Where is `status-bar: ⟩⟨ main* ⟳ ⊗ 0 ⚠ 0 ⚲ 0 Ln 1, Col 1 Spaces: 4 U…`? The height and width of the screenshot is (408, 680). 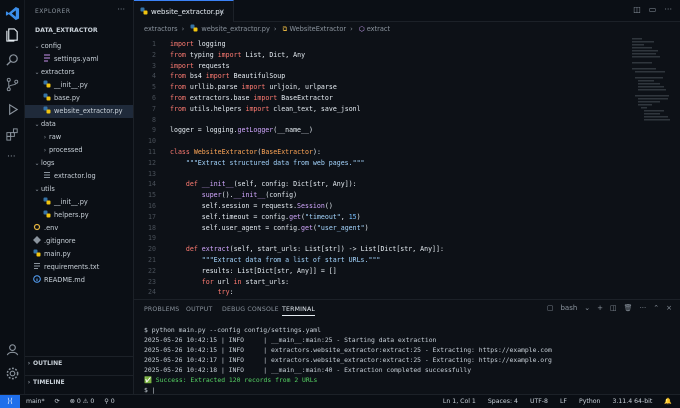
status-bar: ⟩⟨ main* ⟳ ⊗ 0 ⚠ 0 ⚲ 0 Ln 1, Col 1 Spaces: 4 U… is located at coordinates (340, 401).